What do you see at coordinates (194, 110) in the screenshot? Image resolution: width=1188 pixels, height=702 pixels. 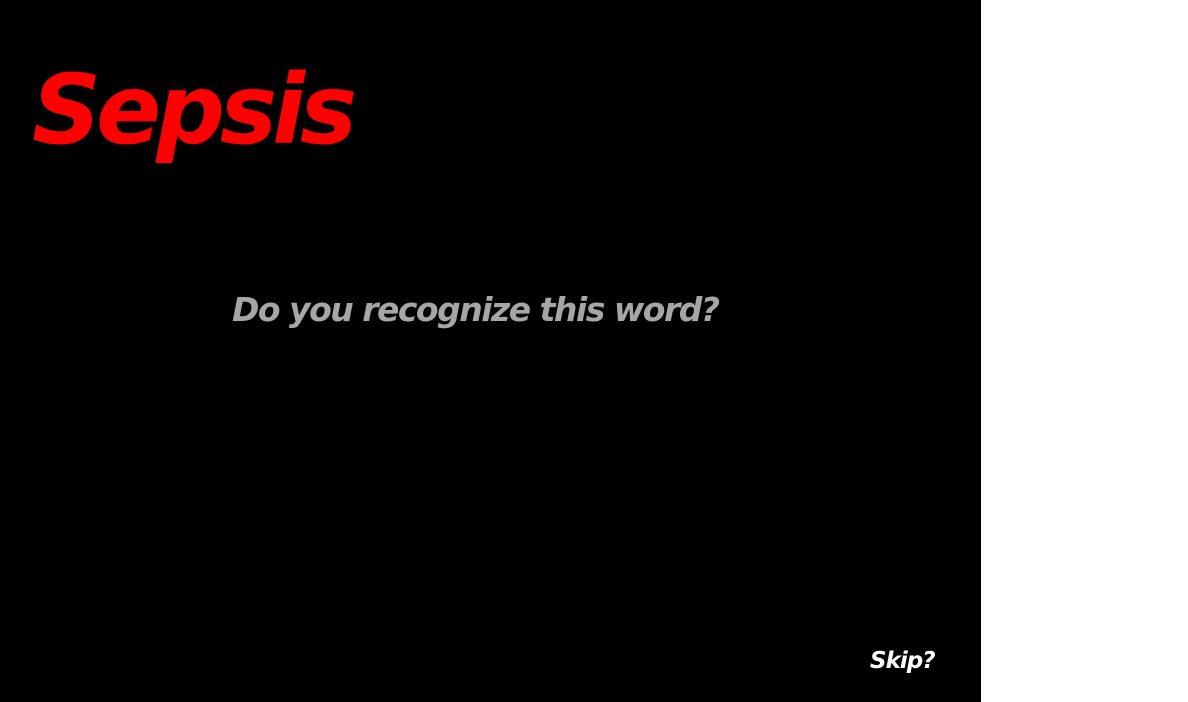 I see `stimulus-word: Sepsis` at bounding box center [194, 110].